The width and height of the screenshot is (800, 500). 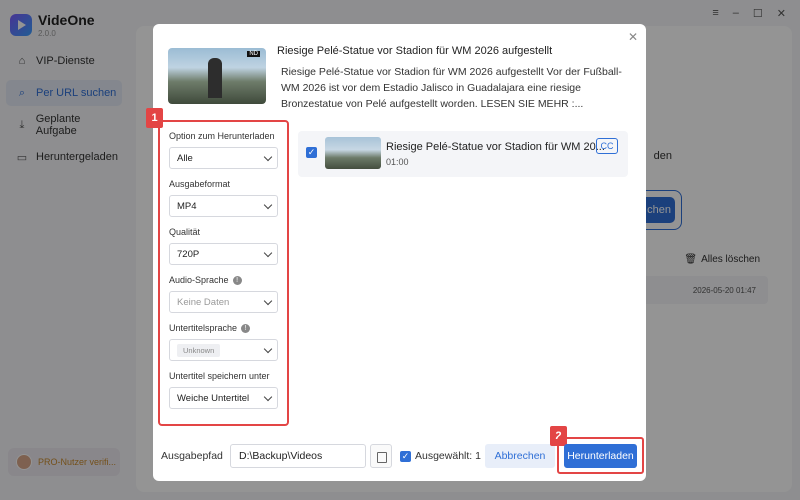 I want to click on selected-count-label: Ausgewählt: 1, so click(x=448, y=456).